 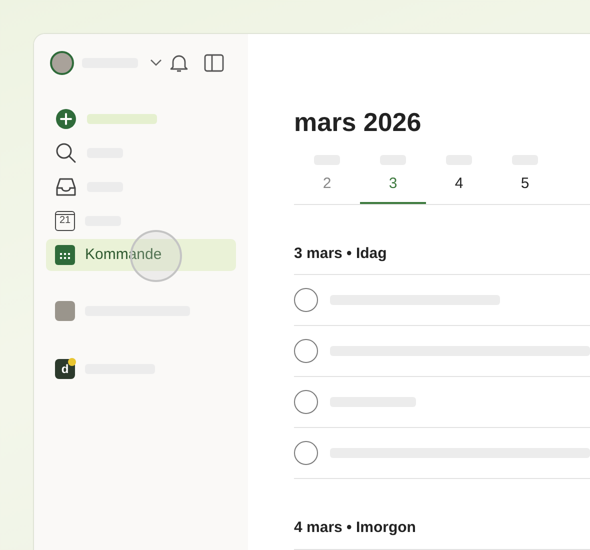 I want to click on calendar-grid-icon, so click(x=65, y=255).